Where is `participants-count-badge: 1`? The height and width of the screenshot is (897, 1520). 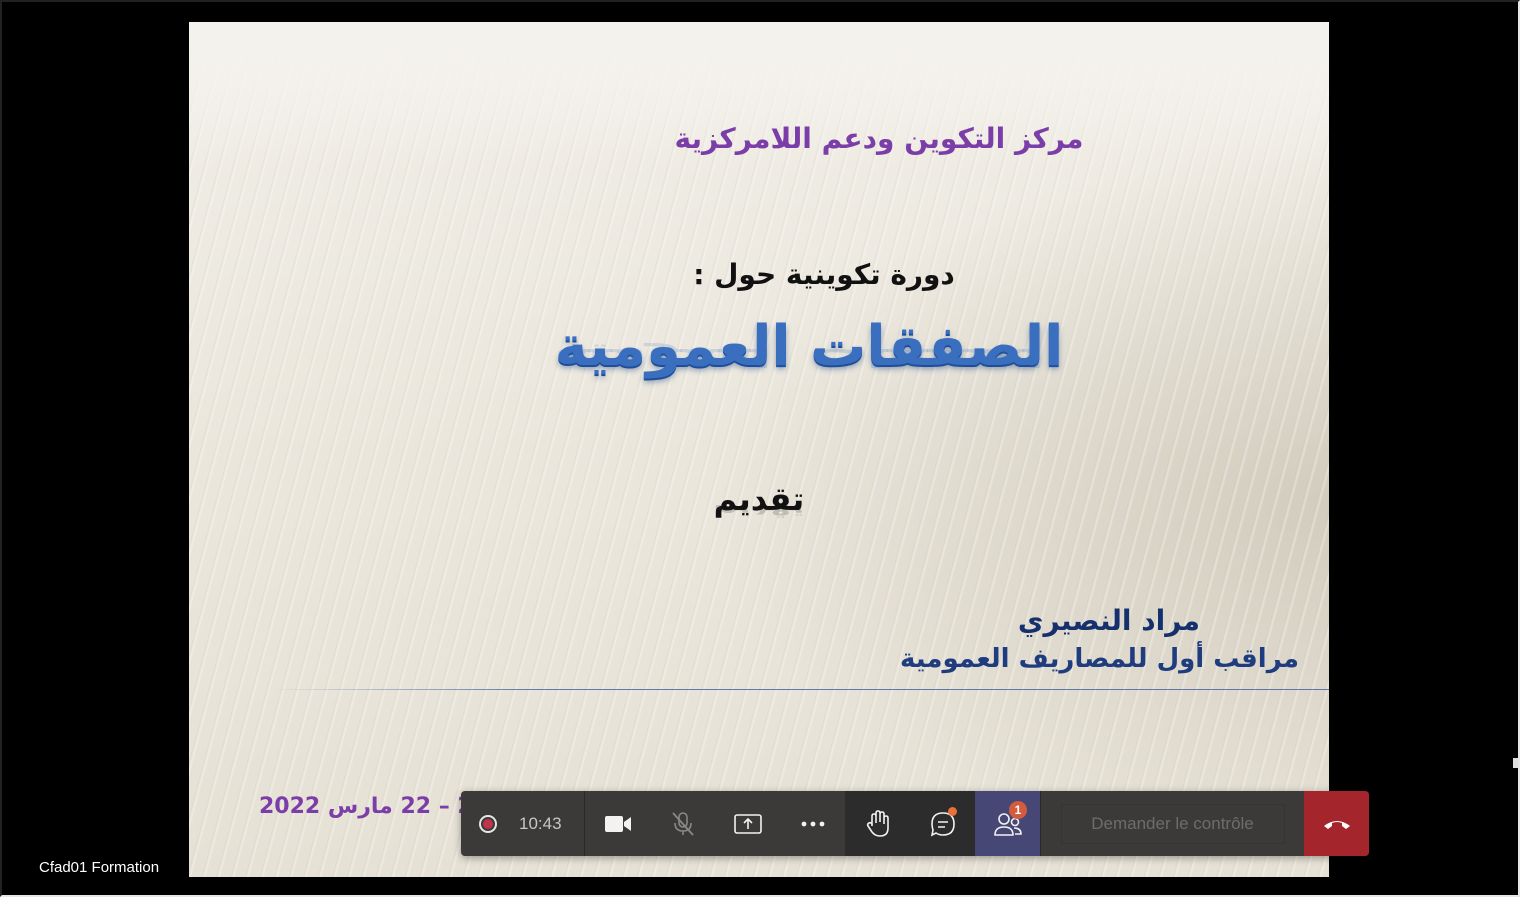 participants-count-badge: 1 is located at coordinates (1018, 810).